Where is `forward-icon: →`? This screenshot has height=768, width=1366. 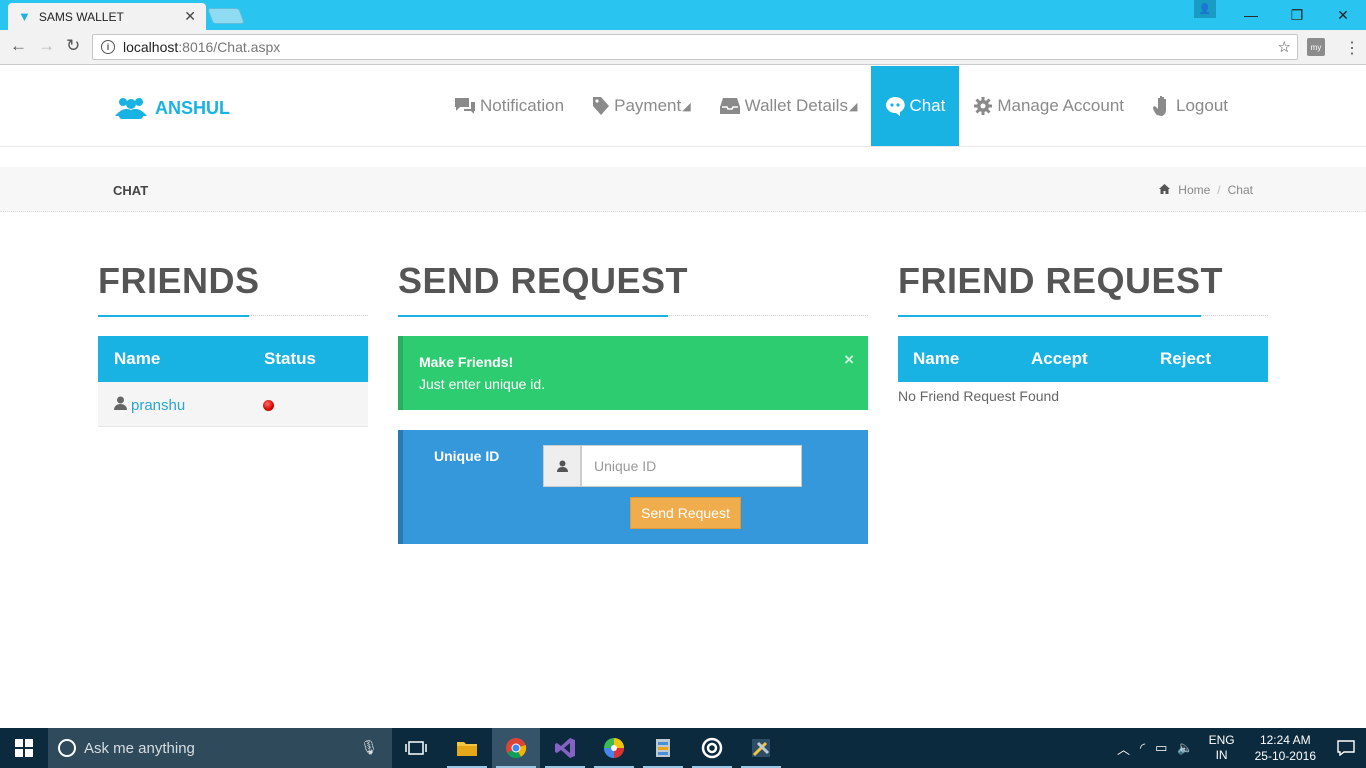
forward-icon: → is located at coordinates (46, 46).